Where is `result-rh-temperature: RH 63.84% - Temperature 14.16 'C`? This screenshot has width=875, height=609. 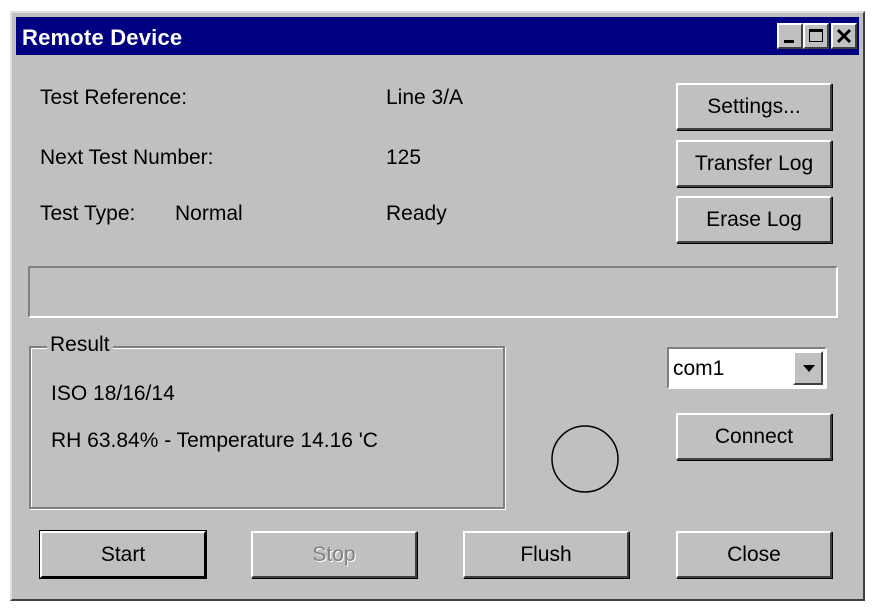
result-rh-temperature: RH 63.84% - Temperature 14.16 'C is located at coordinates (214, 440).